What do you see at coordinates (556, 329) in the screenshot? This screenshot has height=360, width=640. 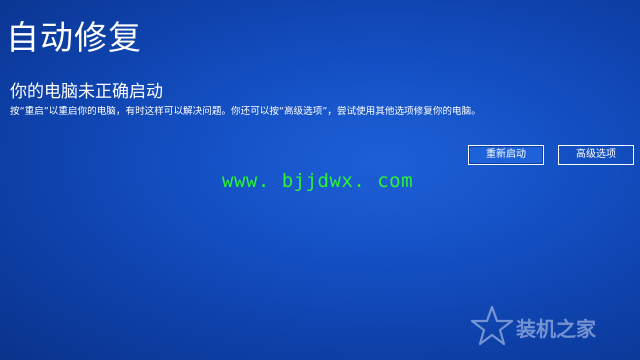 I see `watermark-logo-text: 装机之家` at bounding box center [556, 329].